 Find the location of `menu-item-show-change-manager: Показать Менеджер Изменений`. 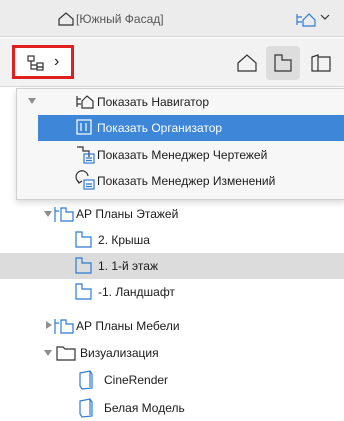

menu-item-show-change-manager: Показать Менеджер Изменений is located at coordinates (172, 181).